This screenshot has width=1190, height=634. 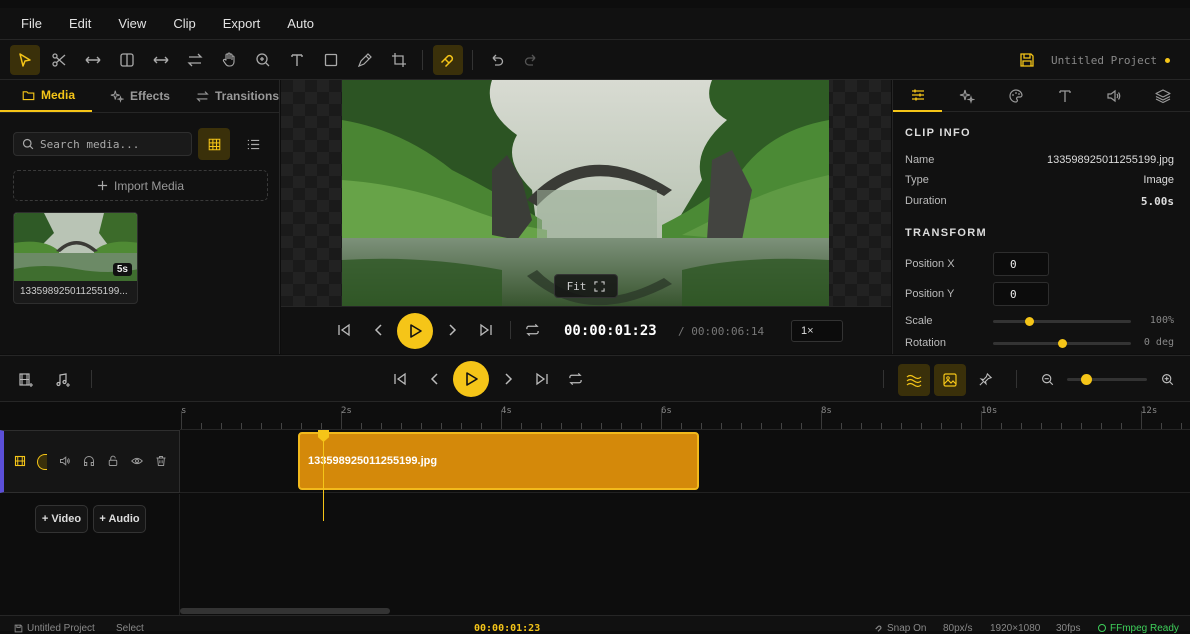 What do you see at coordinates (229, 60) in the screenshot?
I see `hand-tool` at bounding box center [229, 60].